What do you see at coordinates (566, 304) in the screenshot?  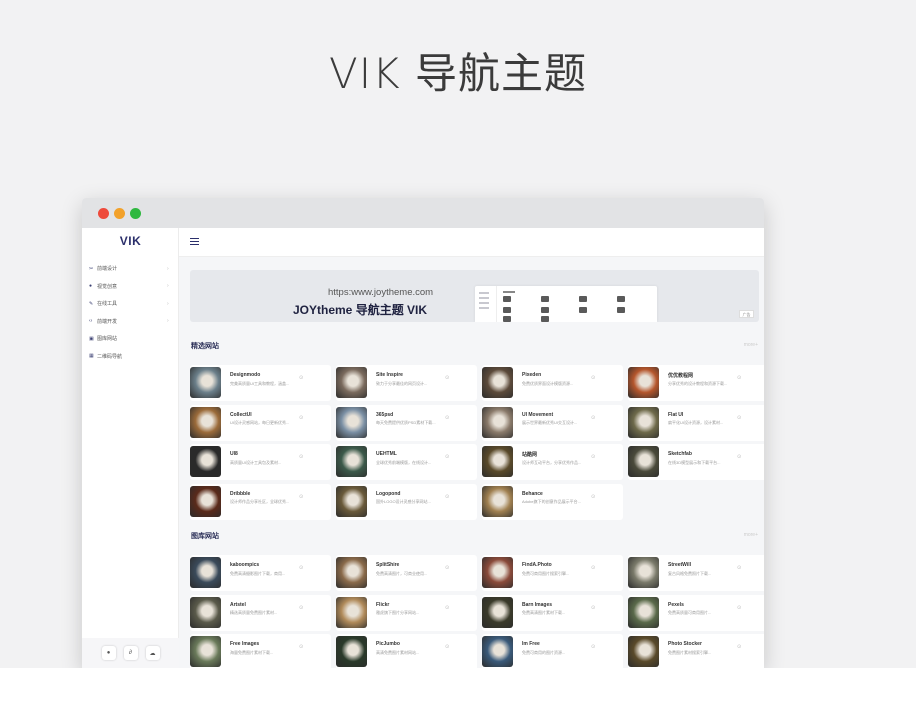 I see `banner-preview-image` at bounding box center [566, 304].